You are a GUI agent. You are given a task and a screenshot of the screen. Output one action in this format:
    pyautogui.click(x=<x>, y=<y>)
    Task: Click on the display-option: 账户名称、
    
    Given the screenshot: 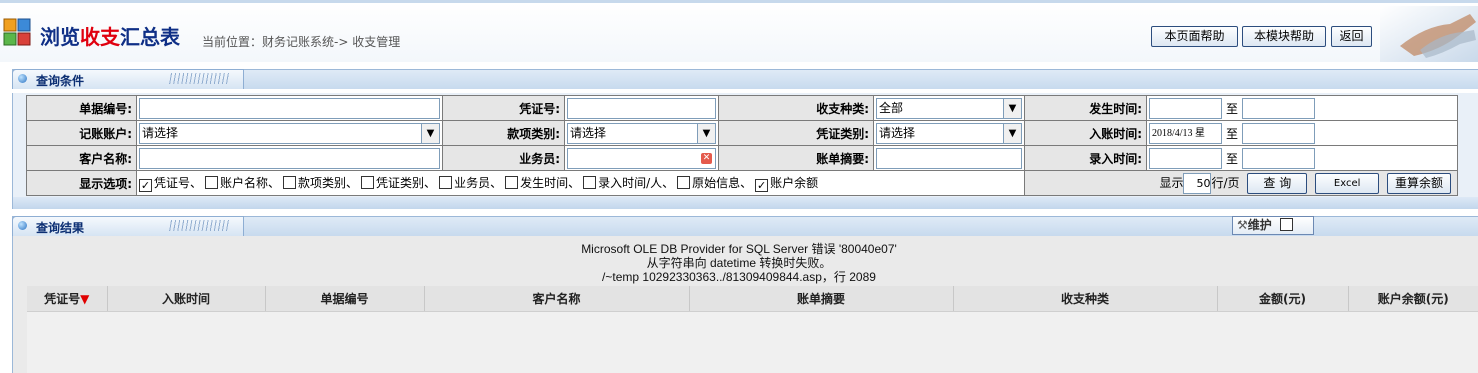 What is the action you would take?
    pyautogui.click(x=242, y=183)
    